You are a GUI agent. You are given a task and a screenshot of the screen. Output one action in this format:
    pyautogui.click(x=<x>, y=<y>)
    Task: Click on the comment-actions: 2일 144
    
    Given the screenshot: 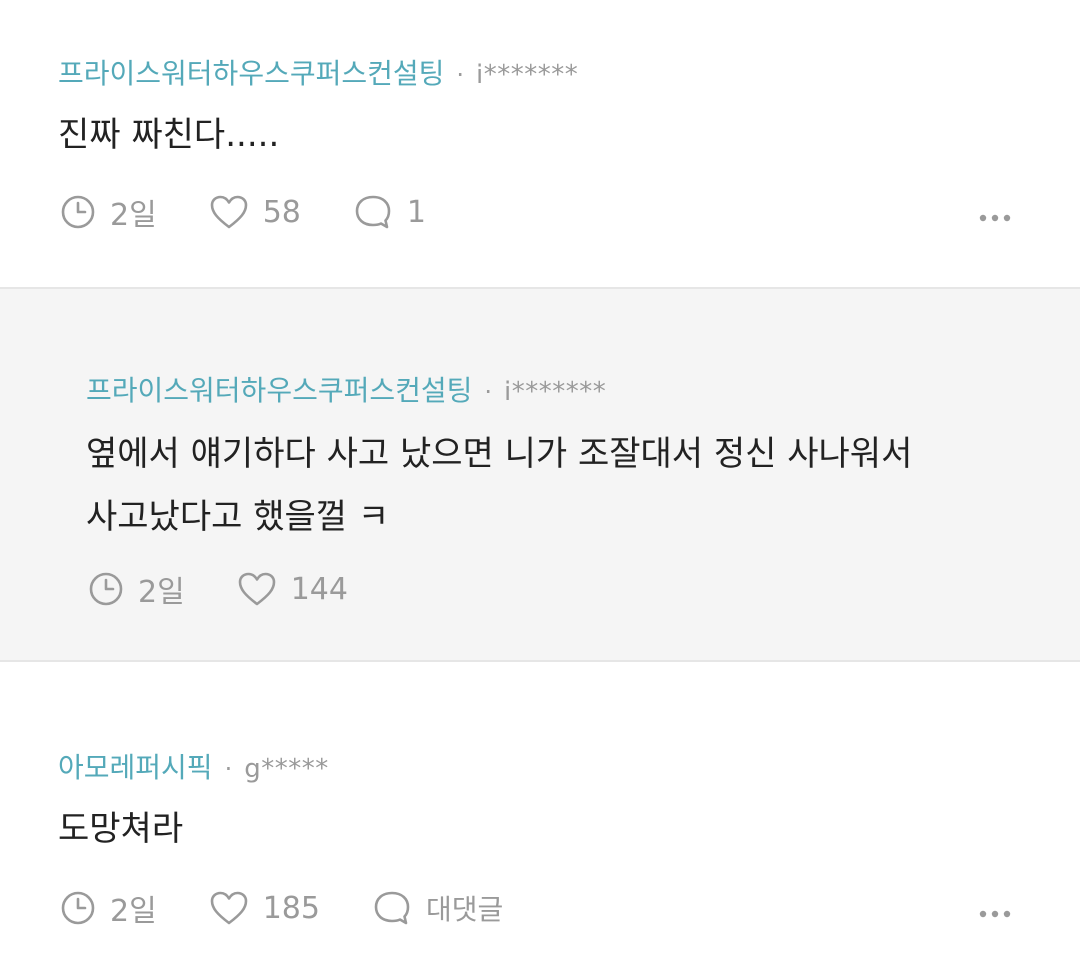 What is the action you would take?
    pyautogui.click(x=218, y=589)
    